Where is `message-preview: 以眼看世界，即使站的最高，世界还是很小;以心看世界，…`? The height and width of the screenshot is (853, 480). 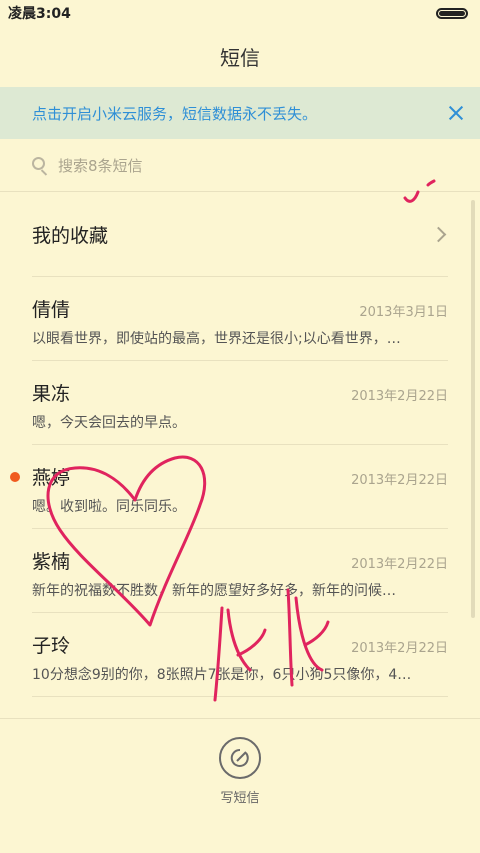
message-preview: 以眼看世界，即使站的最高，世界还是很小;以心看世界，… is located at coordinates (216, 339).